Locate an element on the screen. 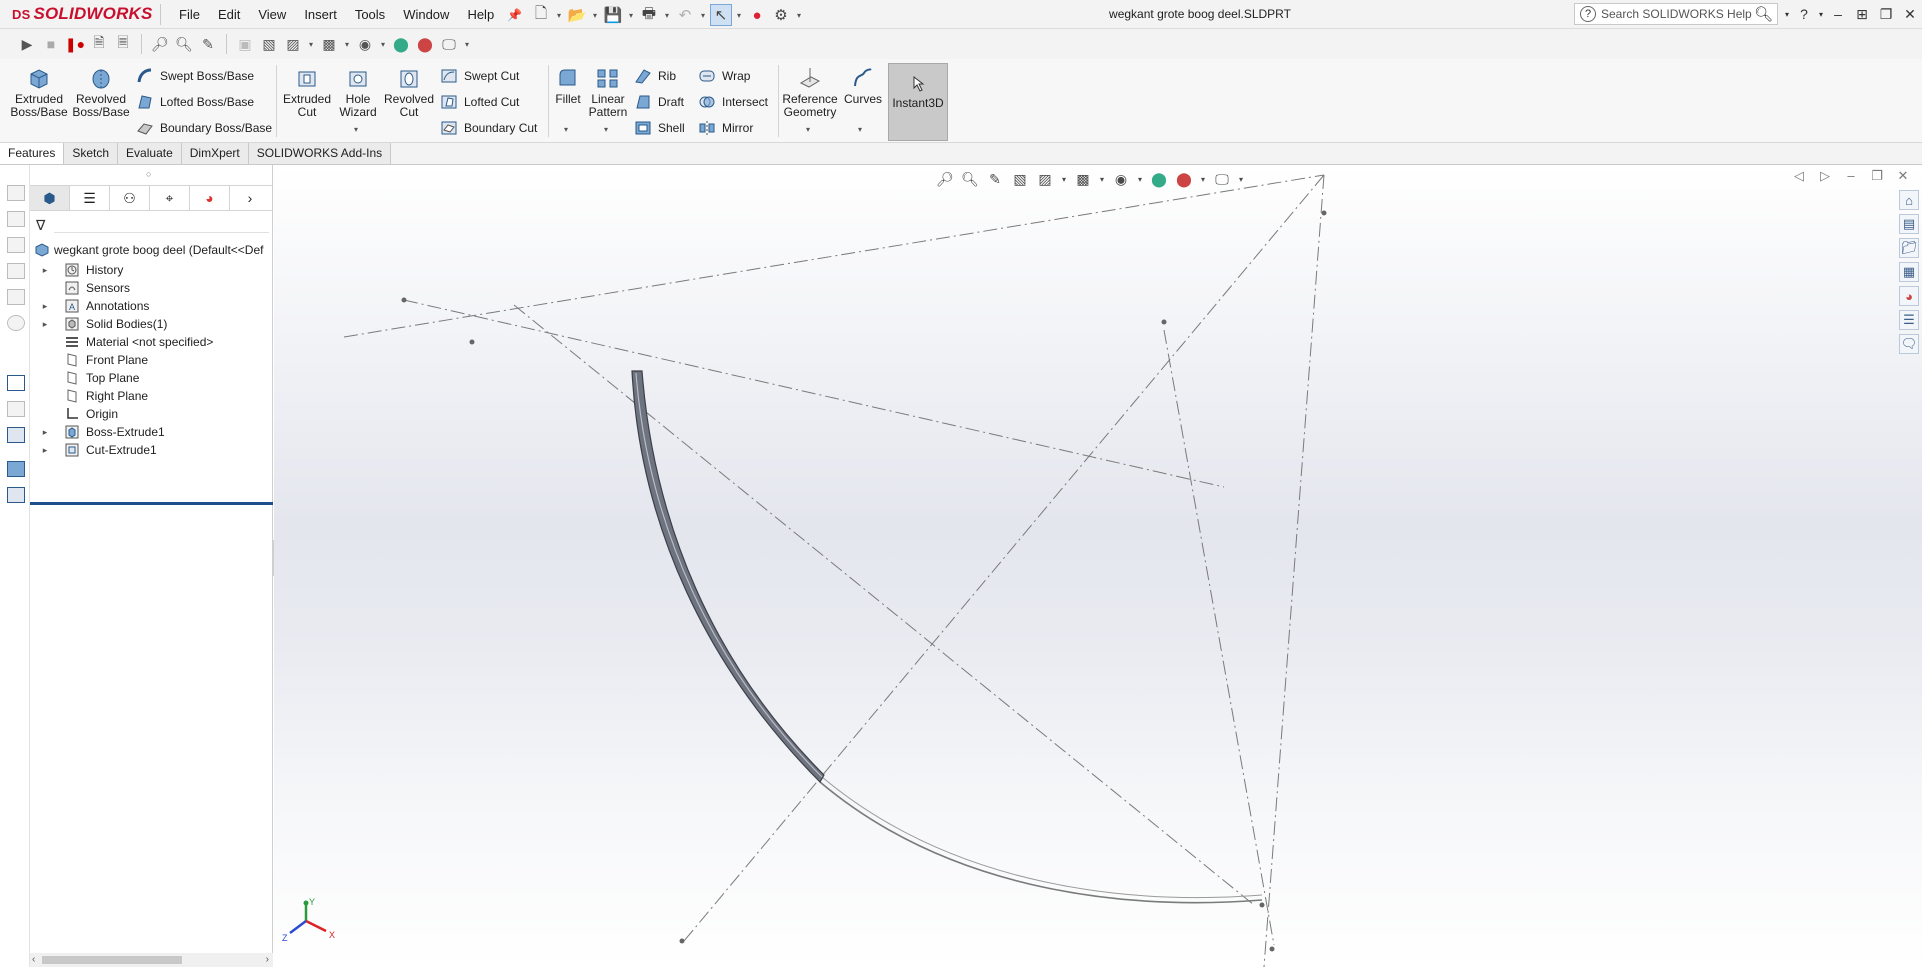  strip-part-icon is located at coordinates (16, 193).